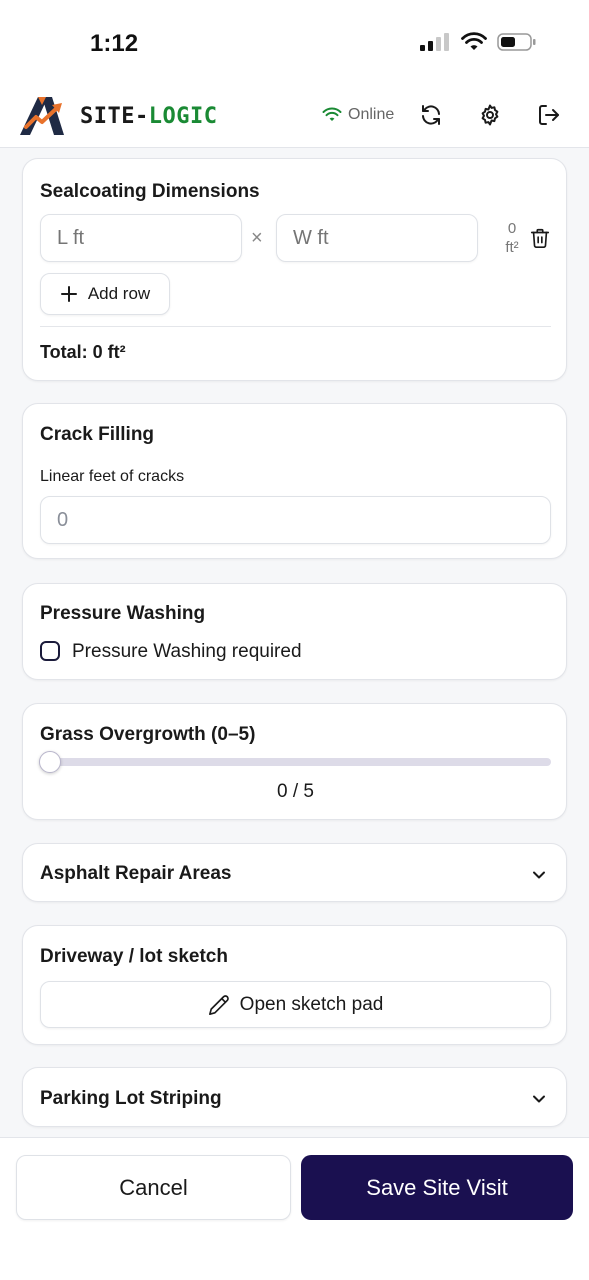  Describe the element at coordinates (512, 228) in the screenshot. I see `row-area-value: 0` at that location.